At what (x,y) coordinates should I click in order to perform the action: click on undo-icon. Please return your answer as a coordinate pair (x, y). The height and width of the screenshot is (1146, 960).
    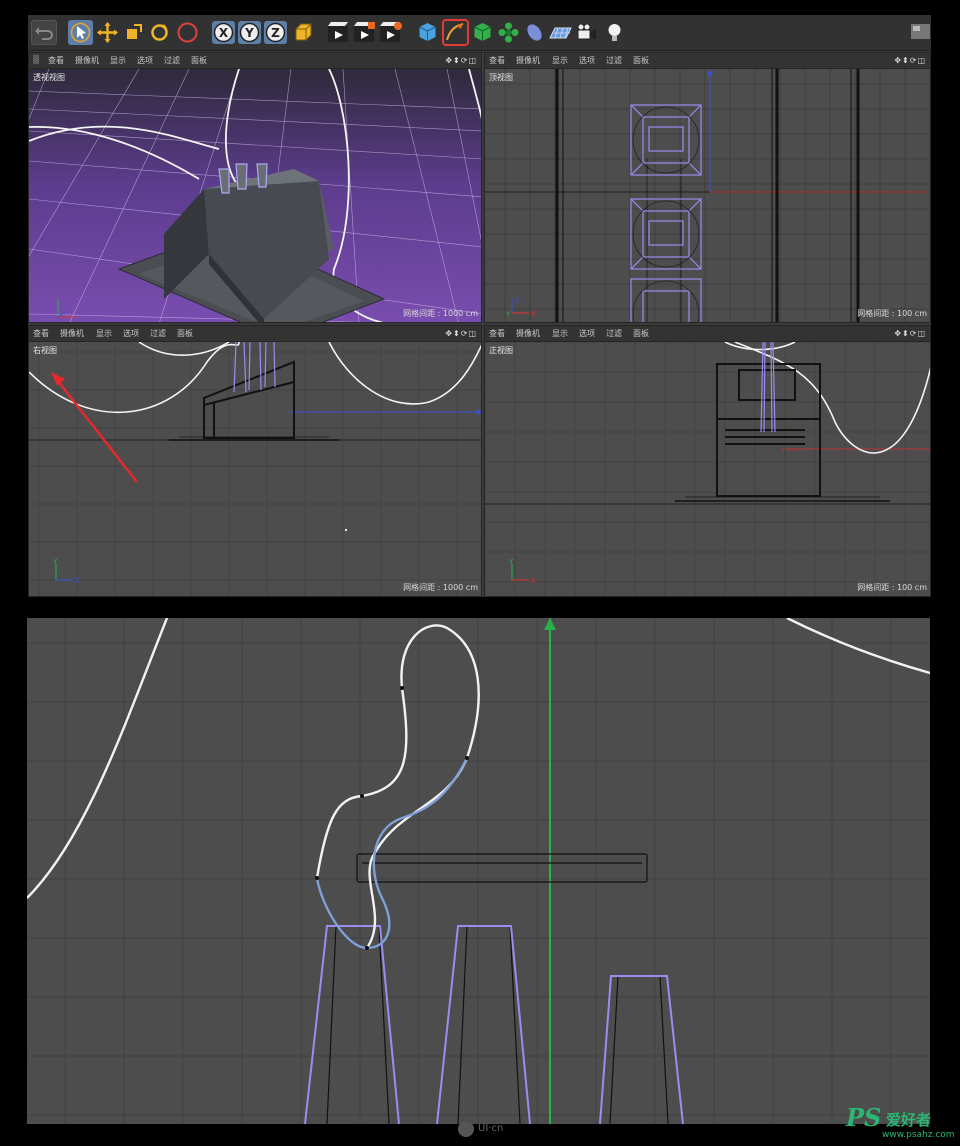
    Looking at the image, I should click on (44, 32).